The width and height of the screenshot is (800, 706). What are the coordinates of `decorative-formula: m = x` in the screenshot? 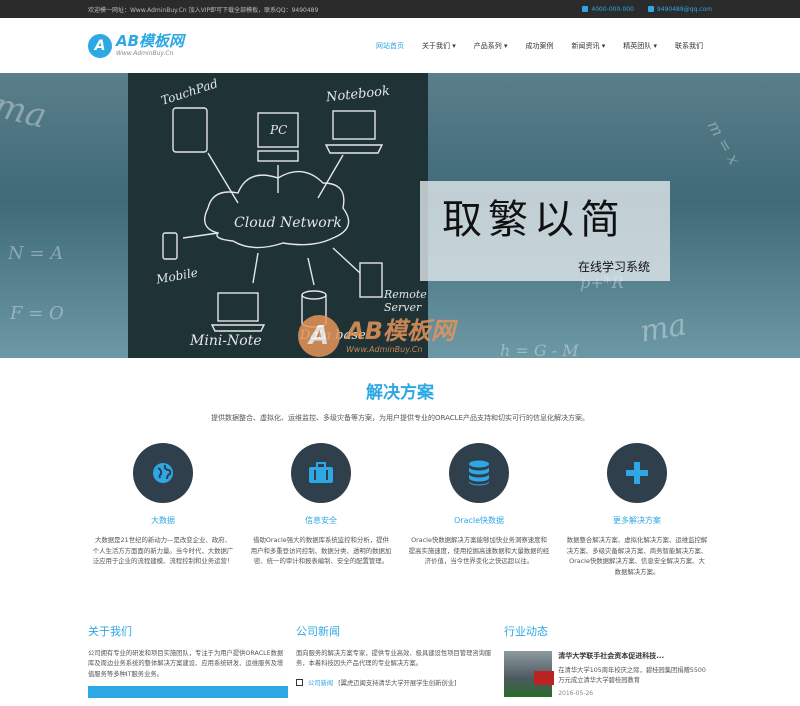 It's located at (724, 142).